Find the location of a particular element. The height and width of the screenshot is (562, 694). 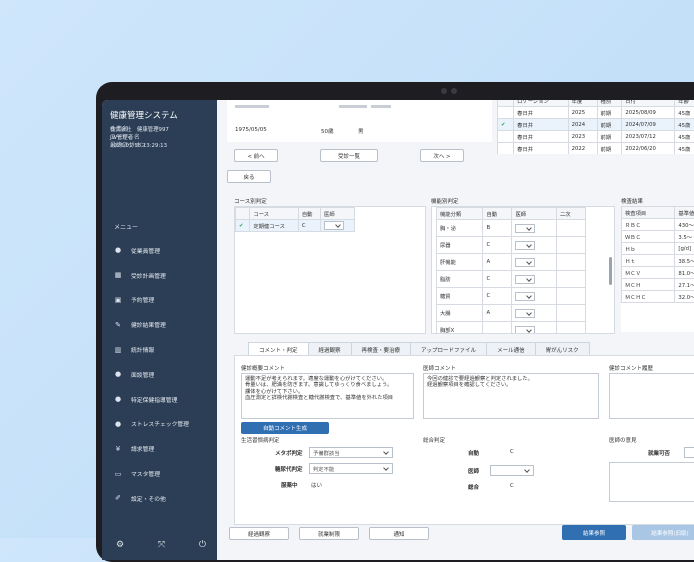

menu-item-label: ストレスチェック管理 is located at coordinates (160, 423).